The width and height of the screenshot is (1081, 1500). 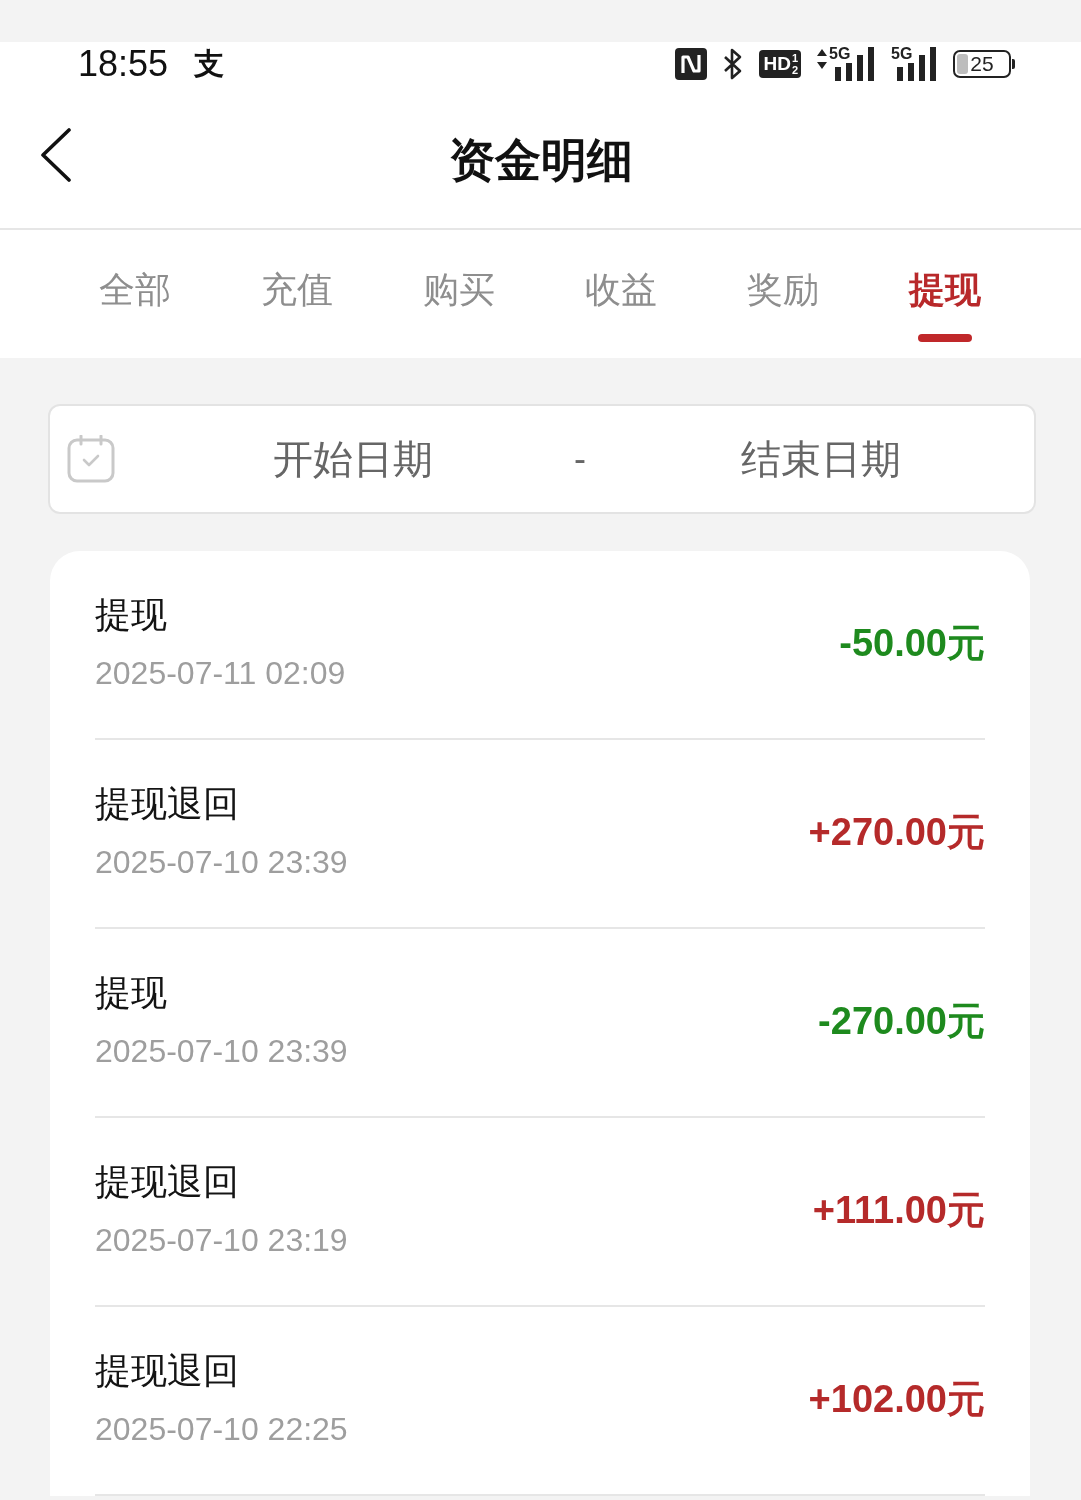 What do you see at coordinates (221, 1240) in the screenshot?
I see `transaction-time: 2025-07-10 23:19` at bounding box center [221, 1240].